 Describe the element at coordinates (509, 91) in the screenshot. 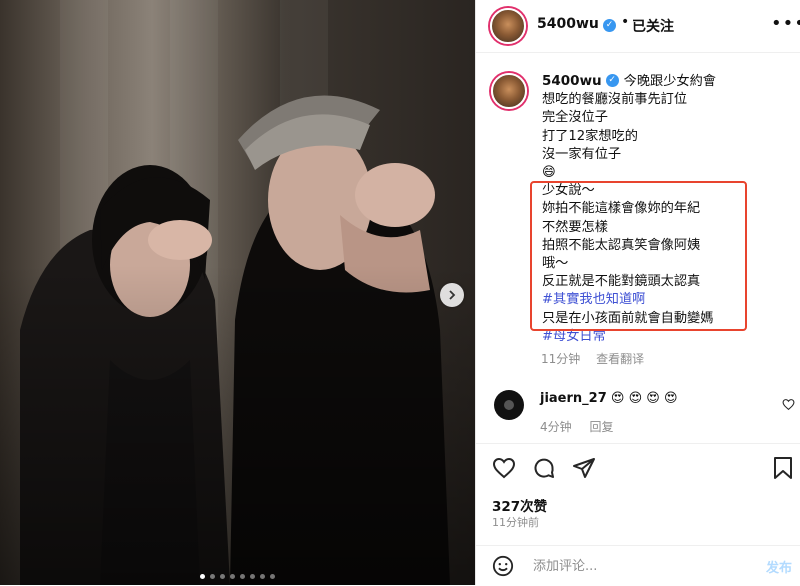

I see `caption-author-avatar` at that location.